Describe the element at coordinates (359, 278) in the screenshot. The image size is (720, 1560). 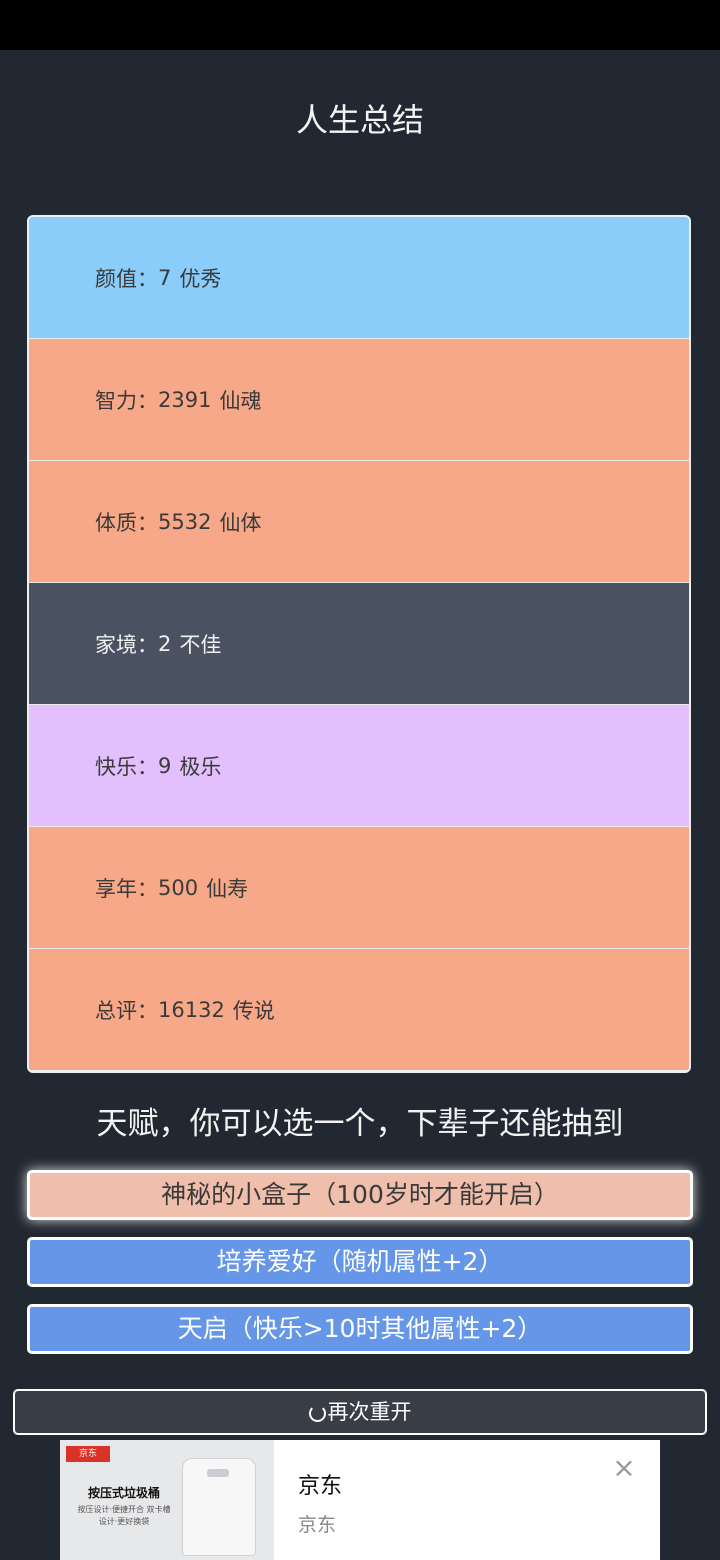
I see `summary-row-appearance: 颜值： 7 优秀` at that location.